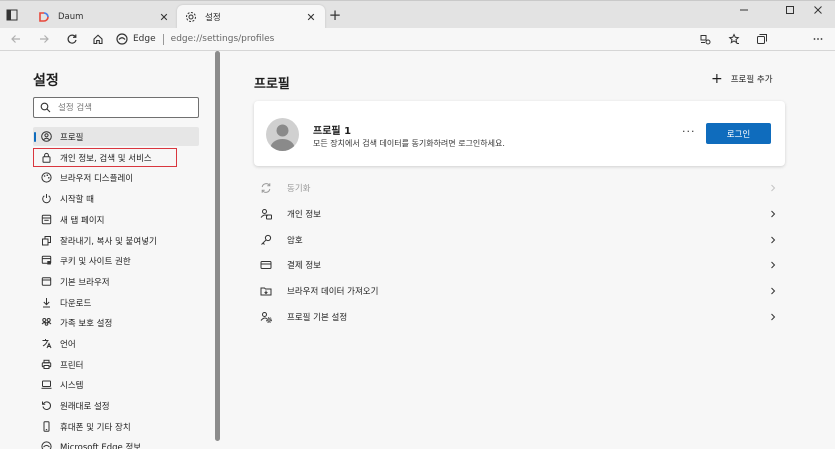  What do you see at coordinates (86, 323) in the screenshot?
I see `sidebar-item-label: 가족 보호 설정` at bounding box center [86, 323].